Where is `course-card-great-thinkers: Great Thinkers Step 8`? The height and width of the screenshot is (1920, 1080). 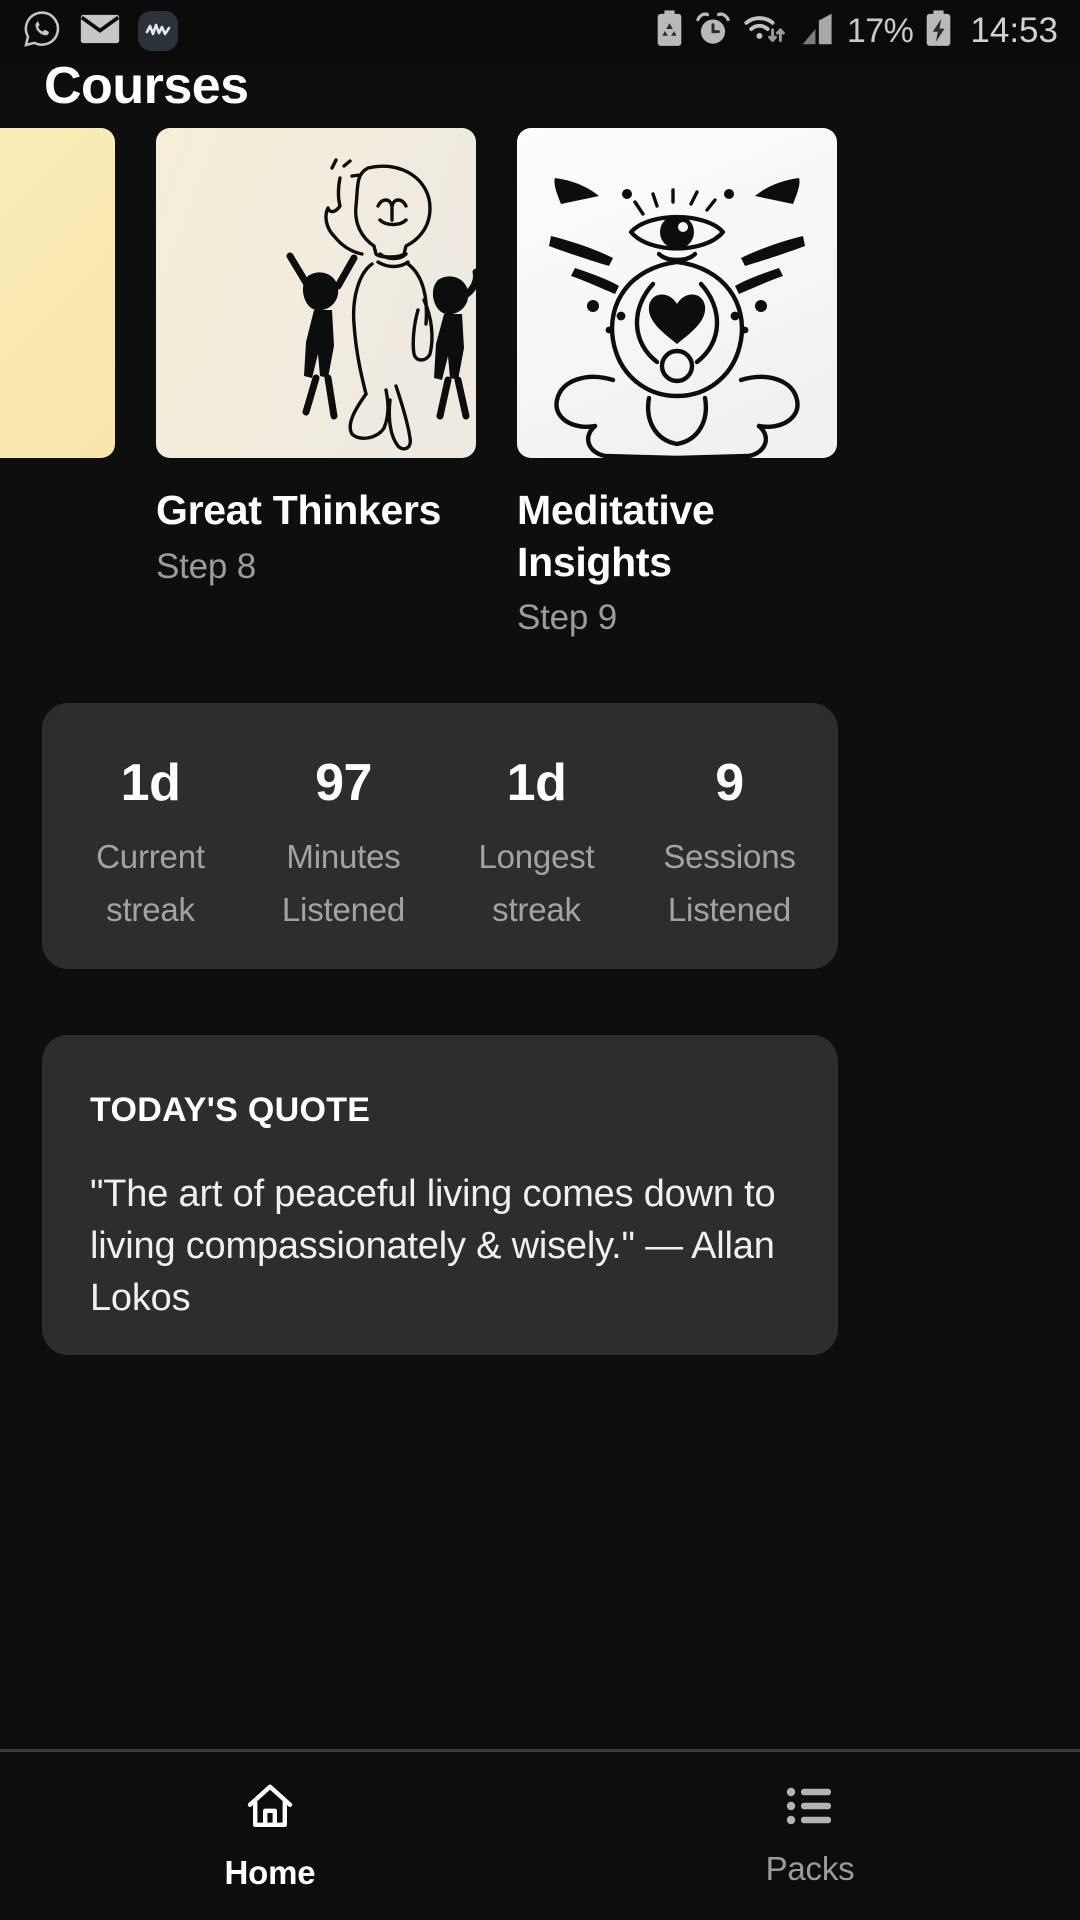
course-card-great-thinkers: Great Thinkers Step 8 is located at coordinates (316, 388).